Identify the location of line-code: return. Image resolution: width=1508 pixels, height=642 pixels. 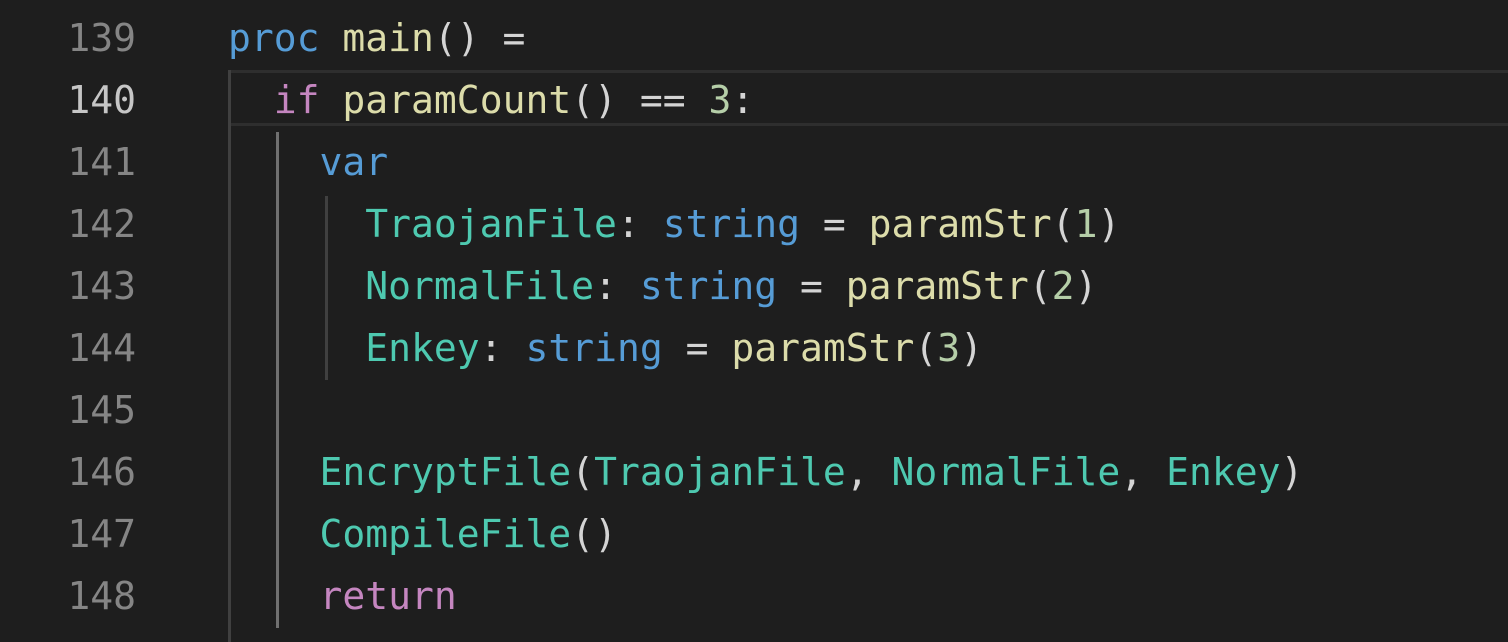
(342, 596).